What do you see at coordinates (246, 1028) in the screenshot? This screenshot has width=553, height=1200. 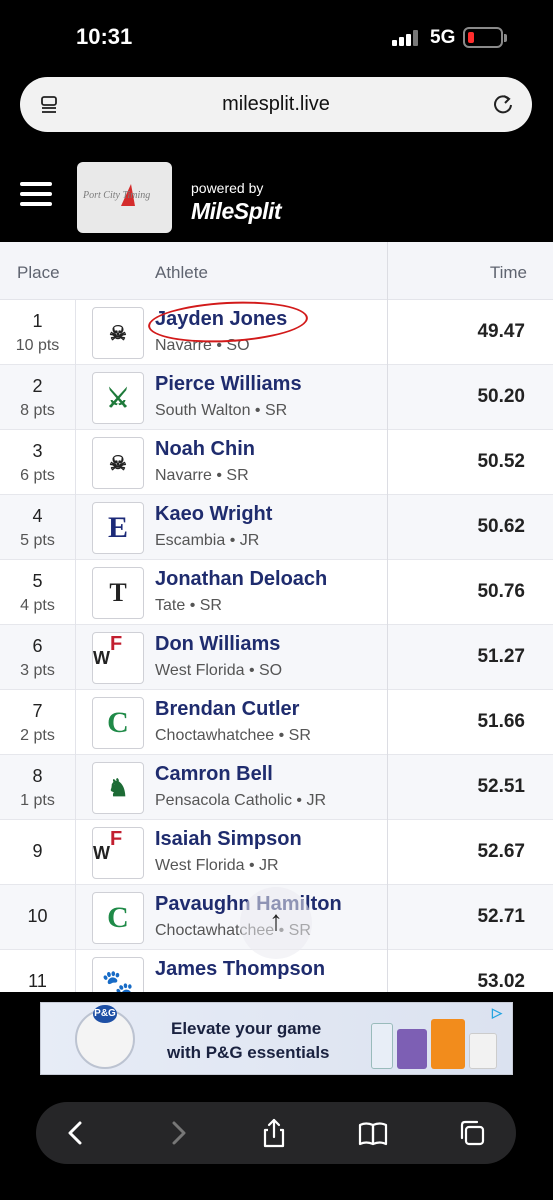 I see `ad-headline: Elevate your game` at bounding box center [246, 1028].